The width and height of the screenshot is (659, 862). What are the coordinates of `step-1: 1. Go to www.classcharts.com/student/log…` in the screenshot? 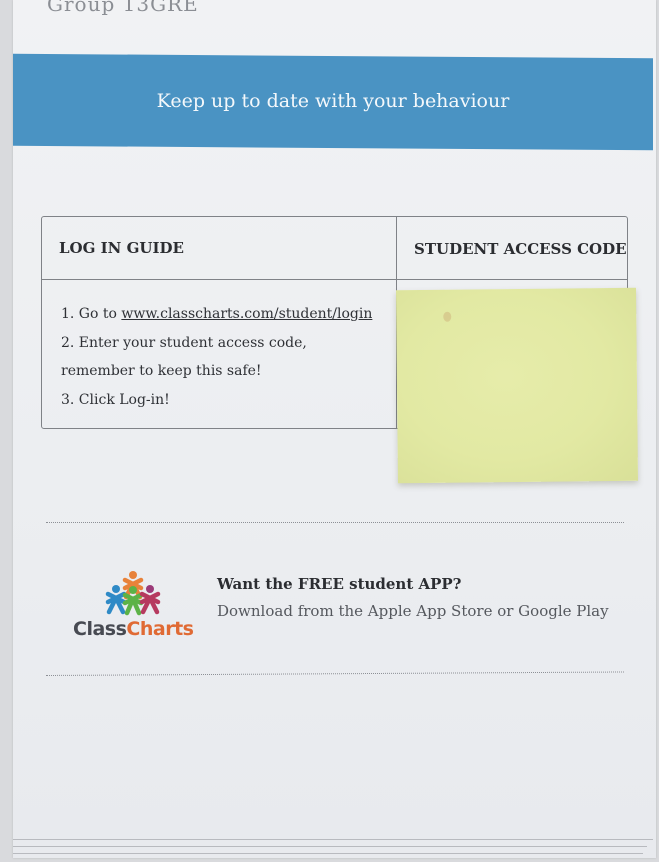 It's located at (217, 314).